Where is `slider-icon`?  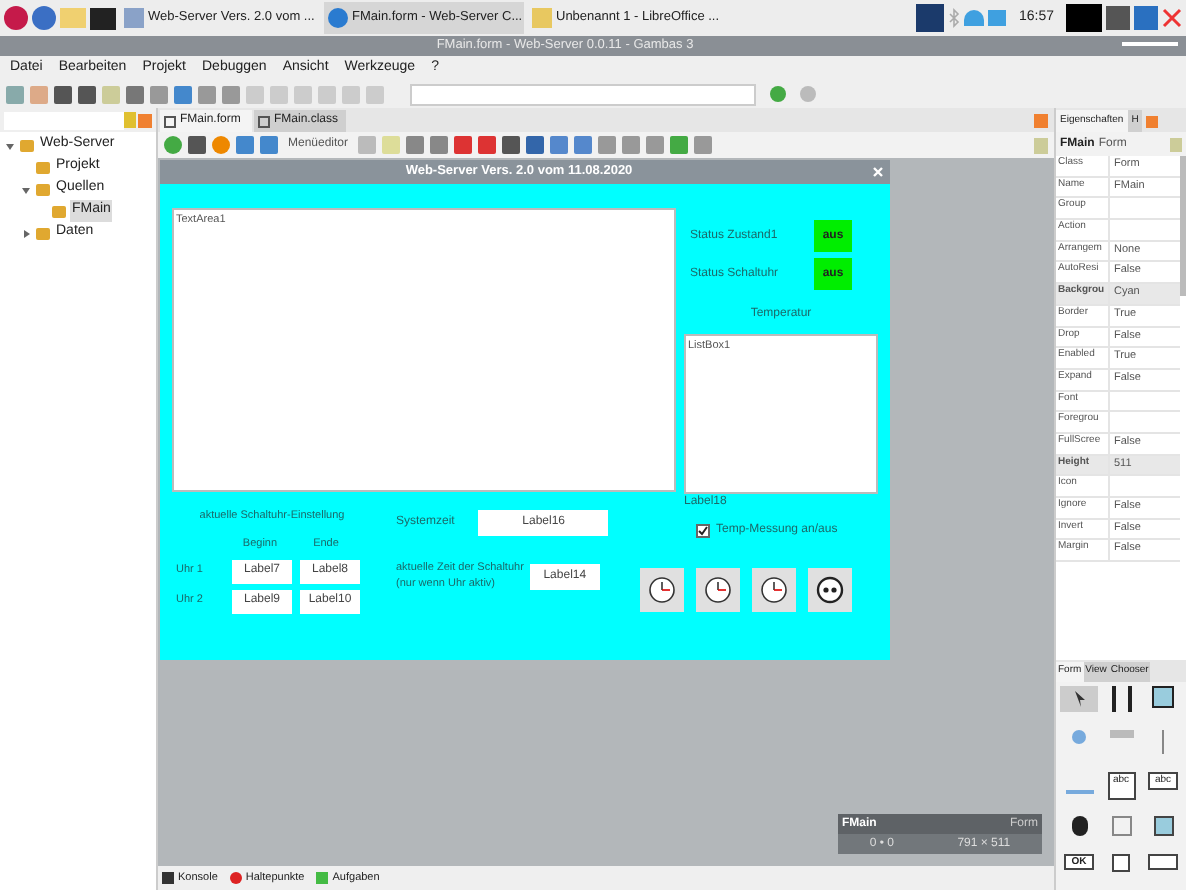
slider-icon is located at coordinates (1079, 791).